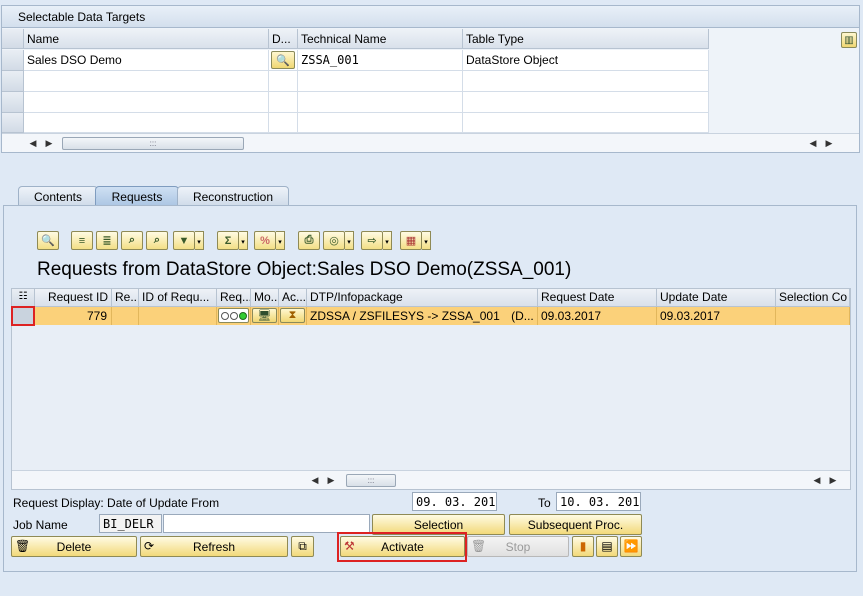  I want to click on cell-monitor: 🖥, so click(265, 316).